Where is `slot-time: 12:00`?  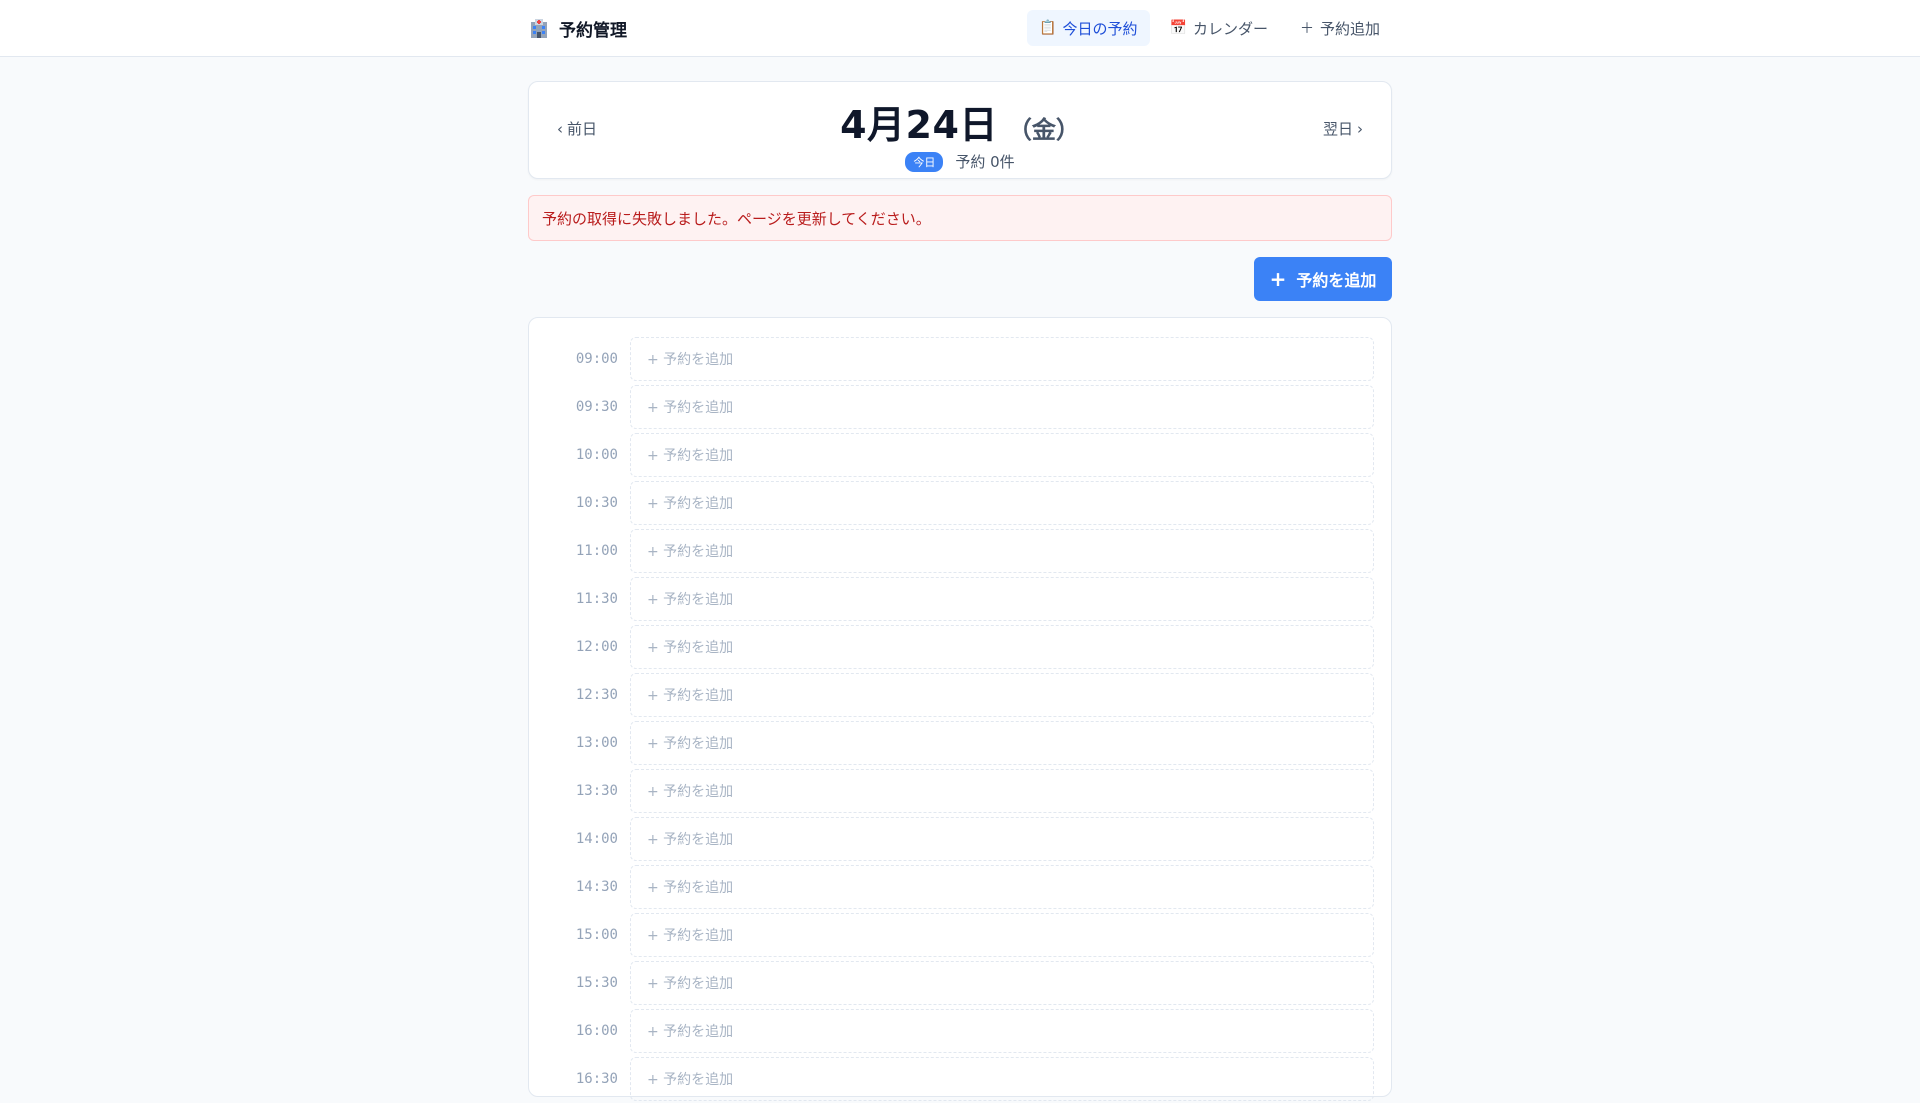
slot-time: 12:00 is located at coordinates (596, 647).